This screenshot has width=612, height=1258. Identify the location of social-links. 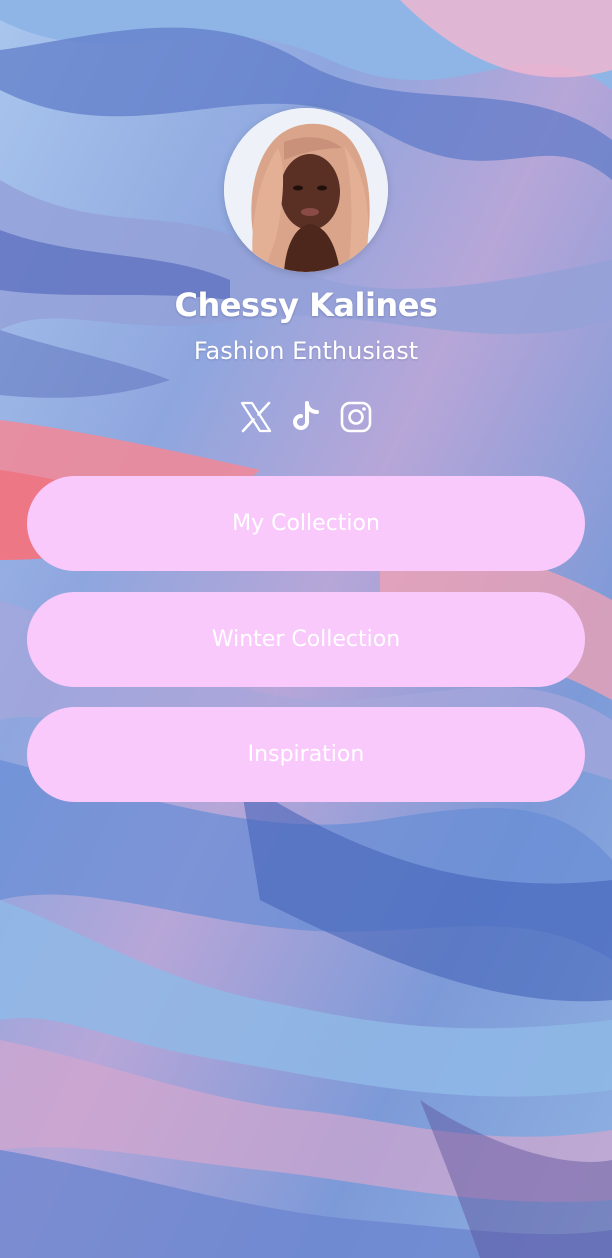
(306, 418).